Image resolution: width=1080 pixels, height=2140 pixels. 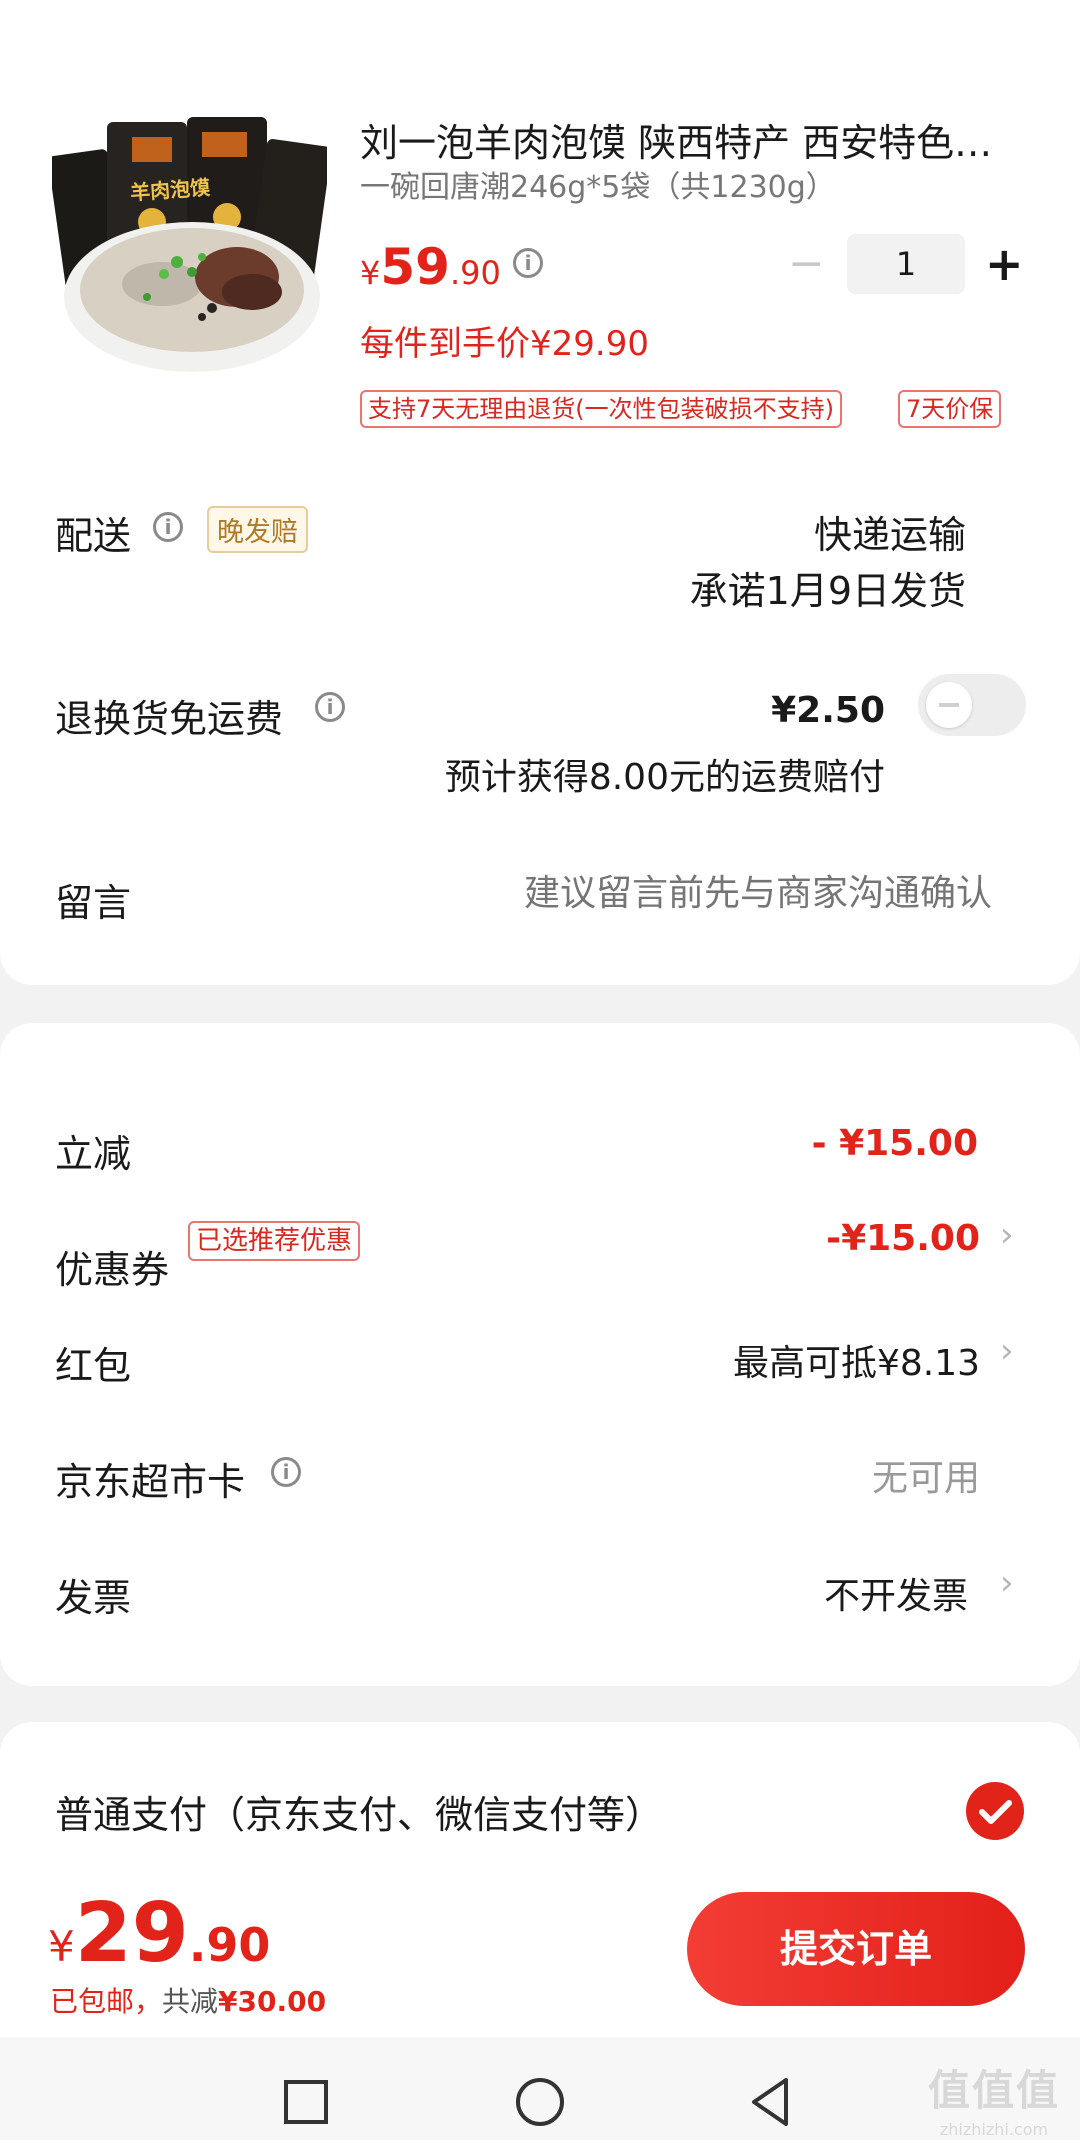 What do you see at coordinates (370, 273) in the screenshot?
I see `price-symbol: ¥` at bounding box center [370, 273].